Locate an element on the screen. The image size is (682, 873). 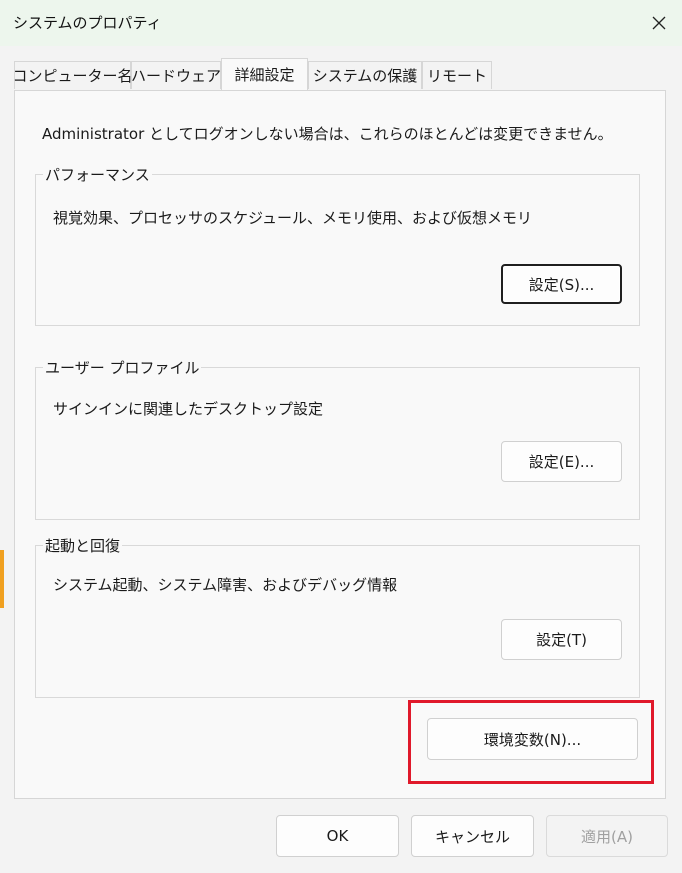
user-profile-description: サインインに関連したデスクトップ設定 is located at coordinates (188, 409).